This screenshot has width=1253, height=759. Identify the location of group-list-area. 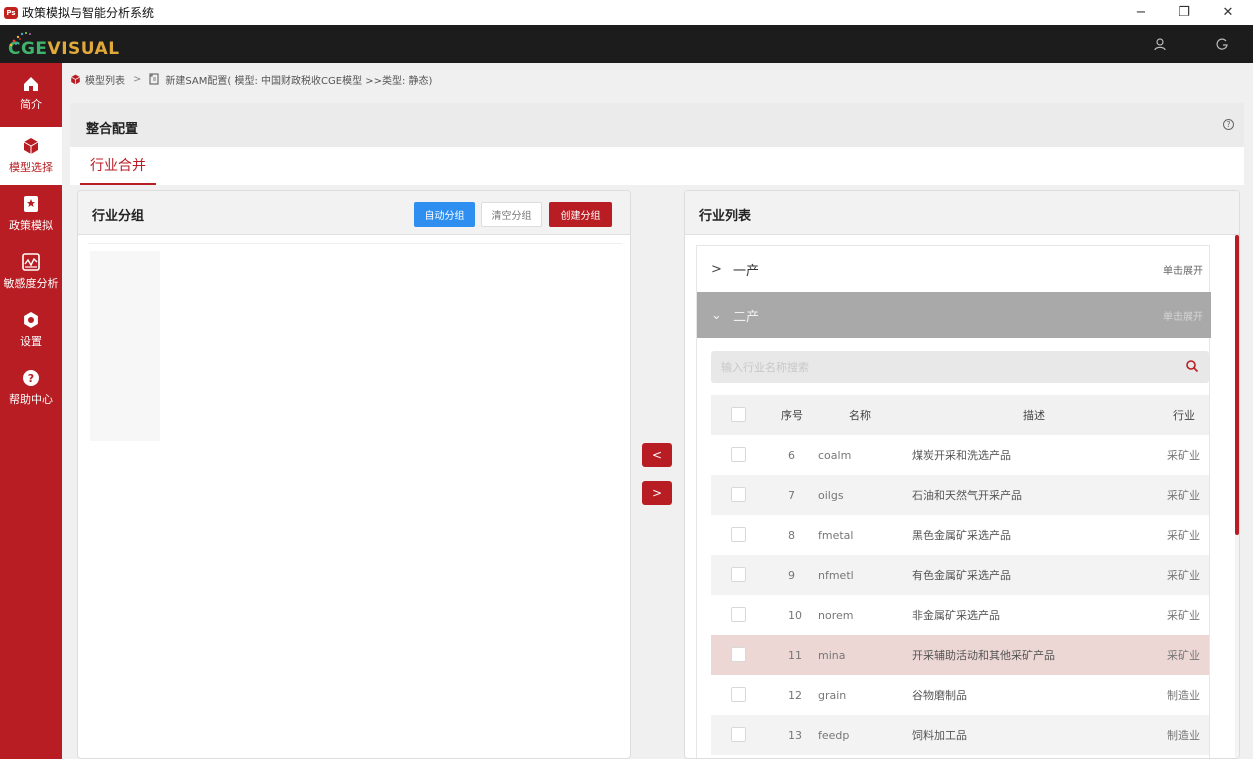
(125, 346).